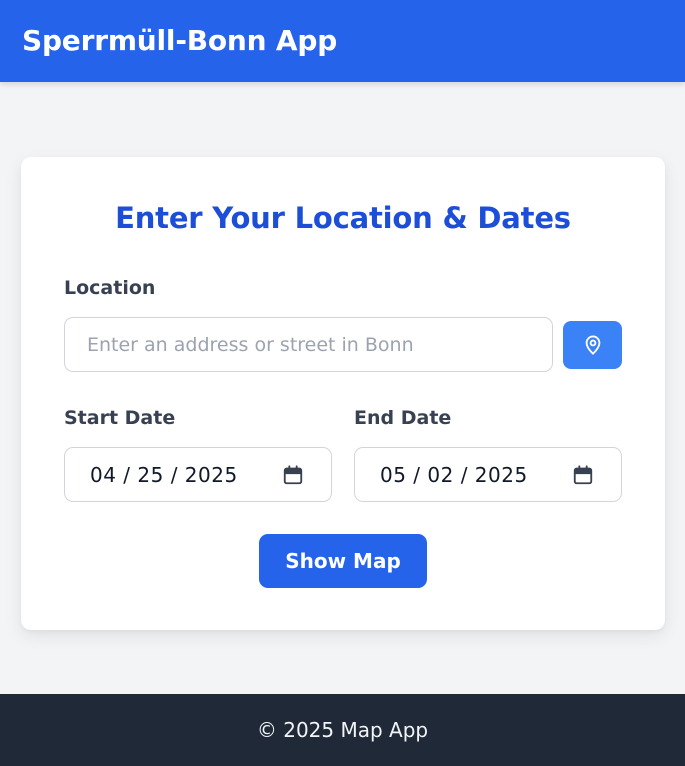  Describe the element at coordinates (120, 418) in the screenshot. I see `start-date-label: Start Date` at that location.